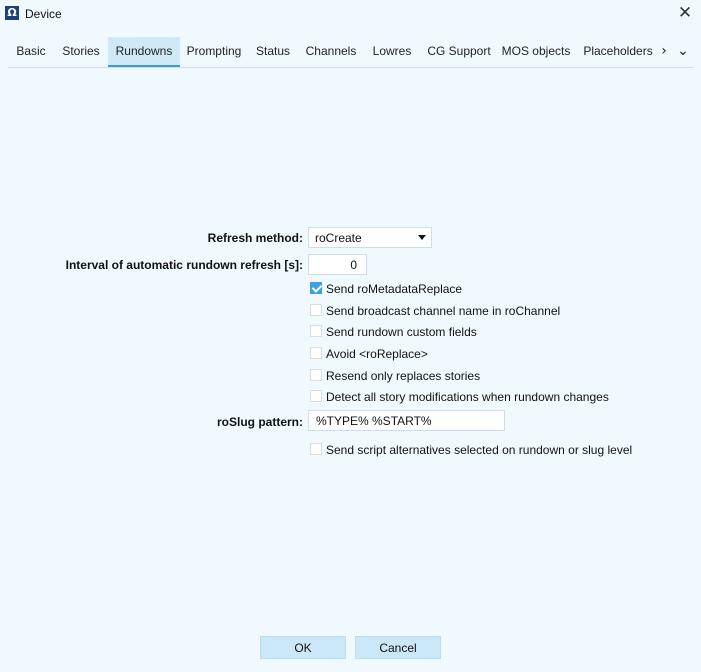  I want to click on send-script-alternatives-checkbox, so click(316, 449).